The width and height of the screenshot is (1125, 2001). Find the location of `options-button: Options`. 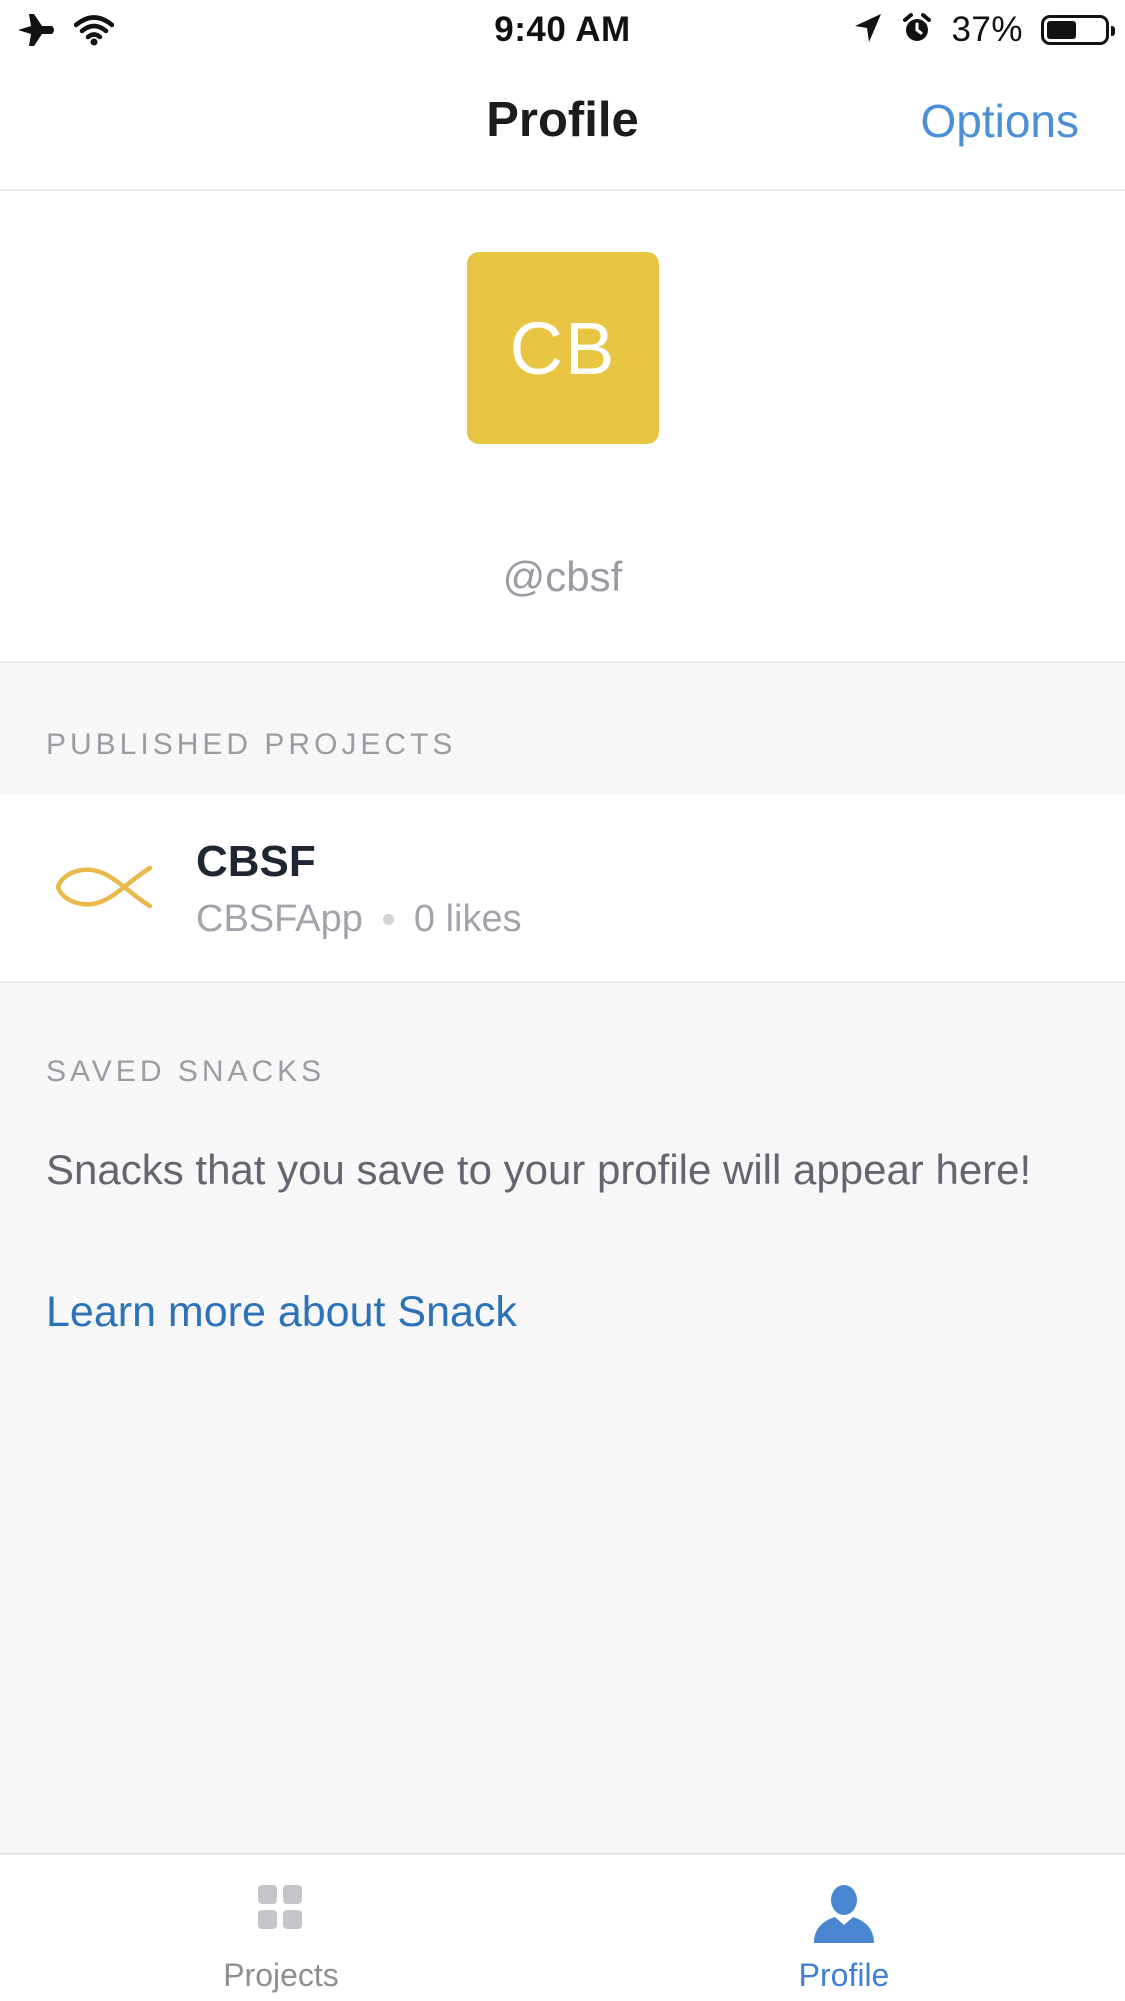

options-button: Options is located at coordinates (999, 121).